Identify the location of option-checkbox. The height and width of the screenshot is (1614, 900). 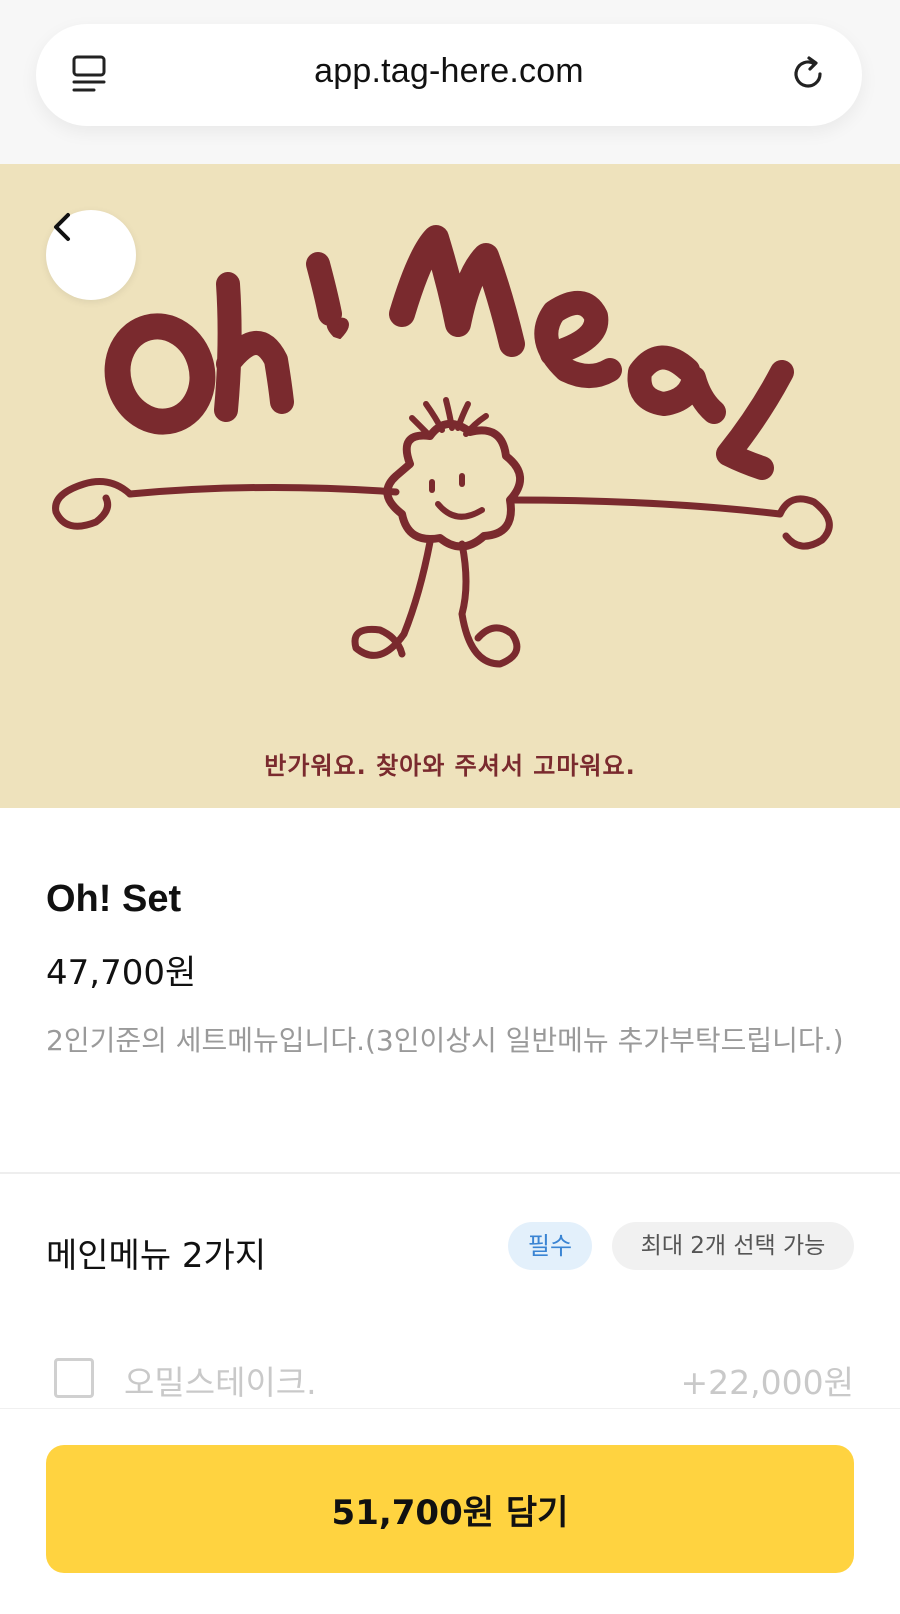
(74, 1378).